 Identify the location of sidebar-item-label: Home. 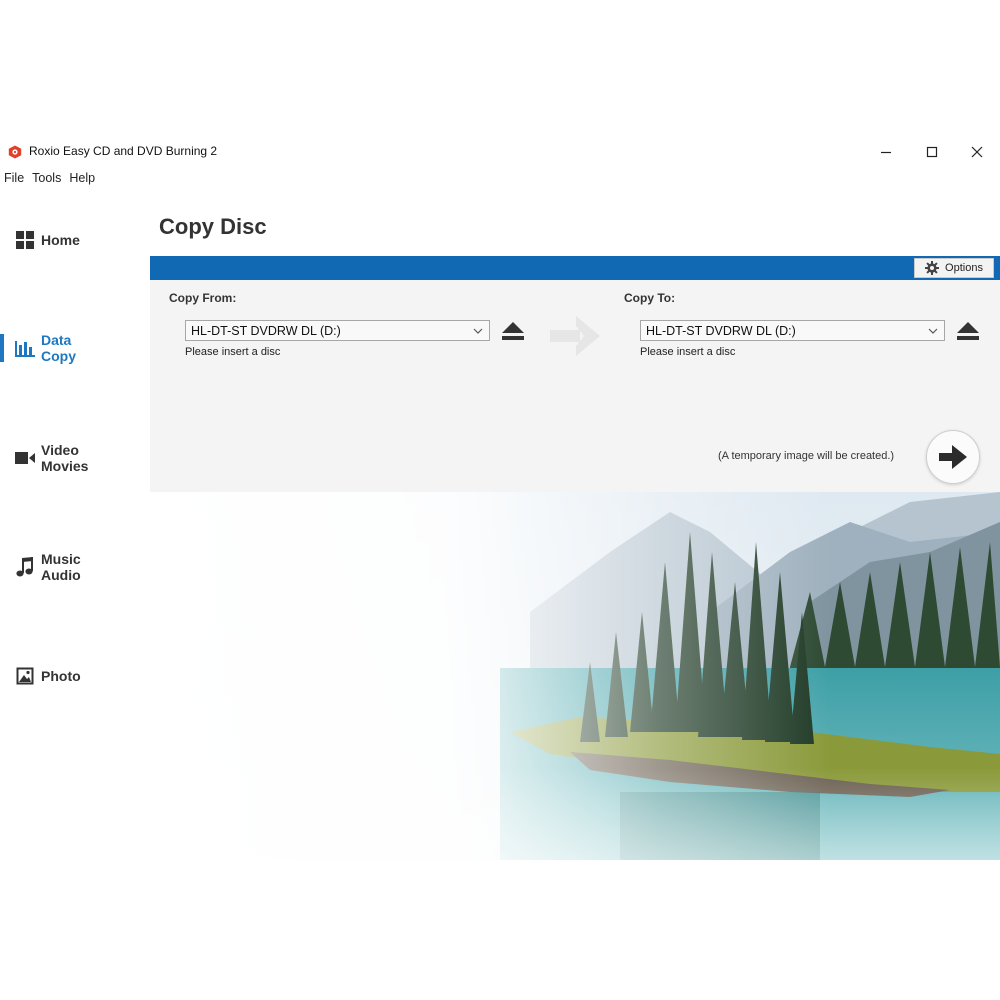
(60, 240).